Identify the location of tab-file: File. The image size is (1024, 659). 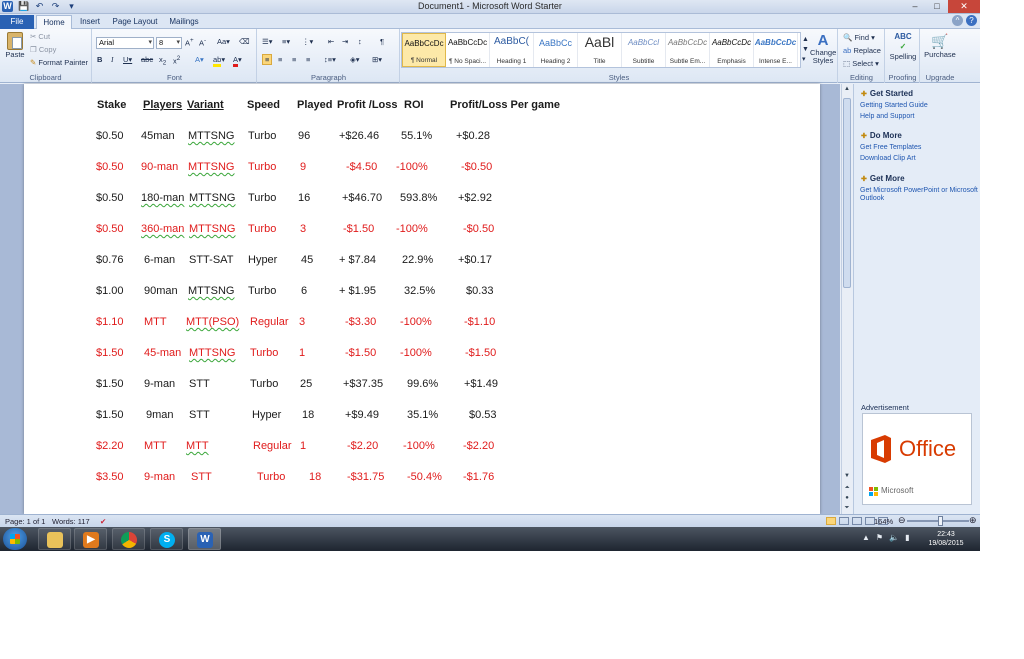
(17, 22).